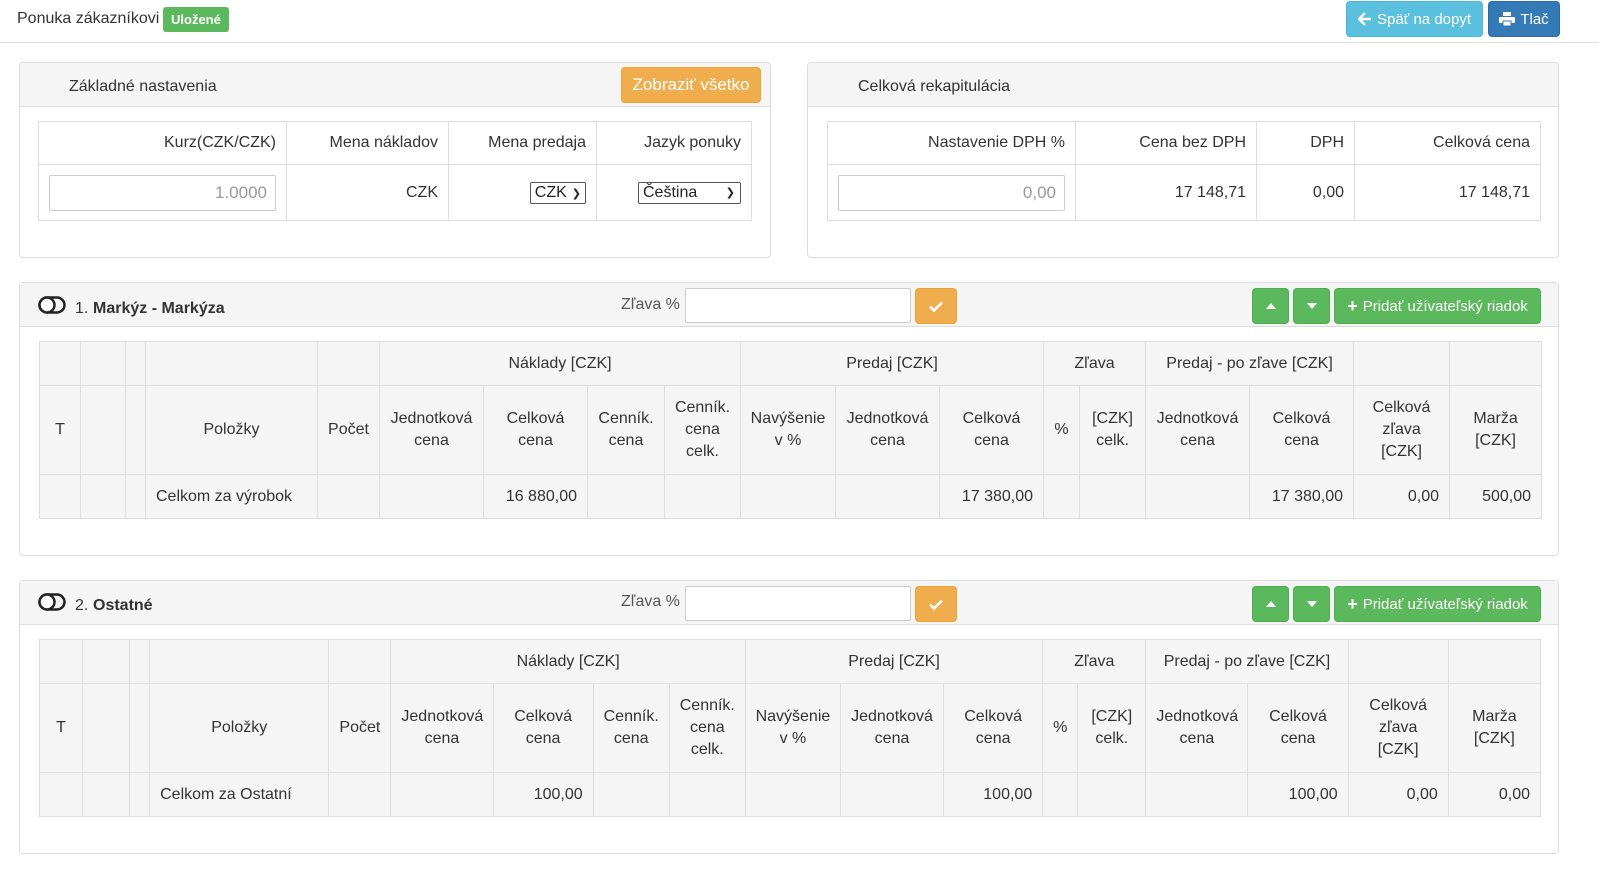 Image resolution: width=1599 pixels, height=881 pixels. I want to click on recap-header: Celková rekapitulácia, so click(1183, 85).